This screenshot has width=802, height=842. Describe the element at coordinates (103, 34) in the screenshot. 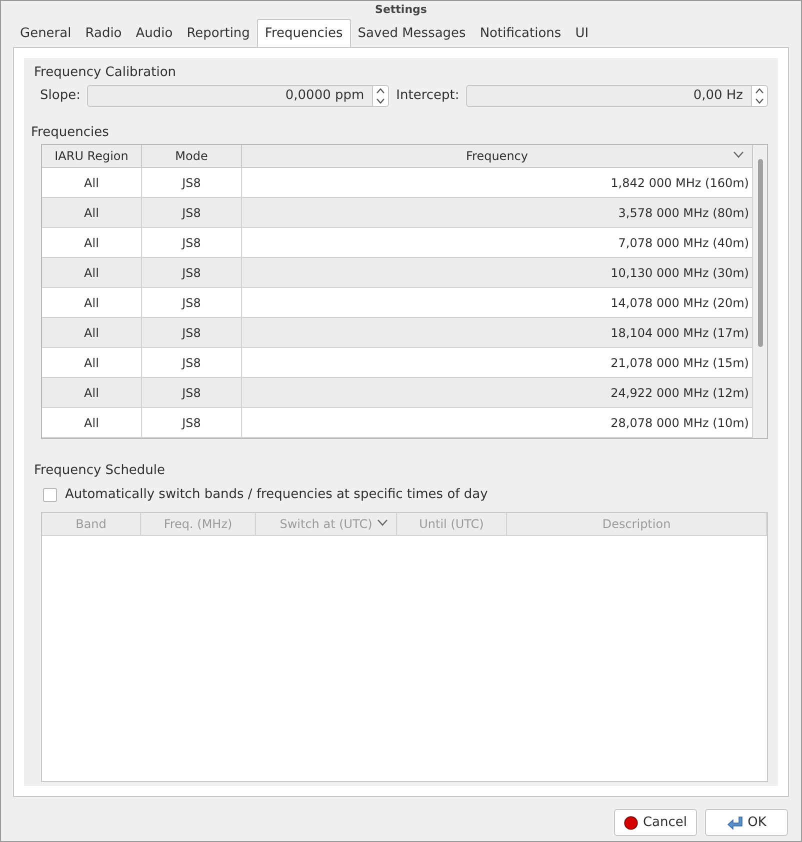

I see `tab: Radio` at that location.